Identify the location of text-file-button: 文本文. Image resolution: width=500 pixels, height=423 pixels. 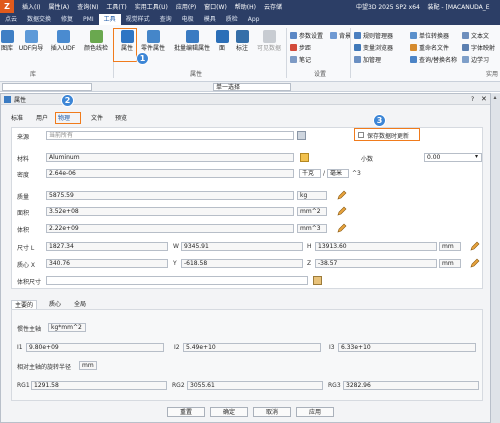
(475, 35).